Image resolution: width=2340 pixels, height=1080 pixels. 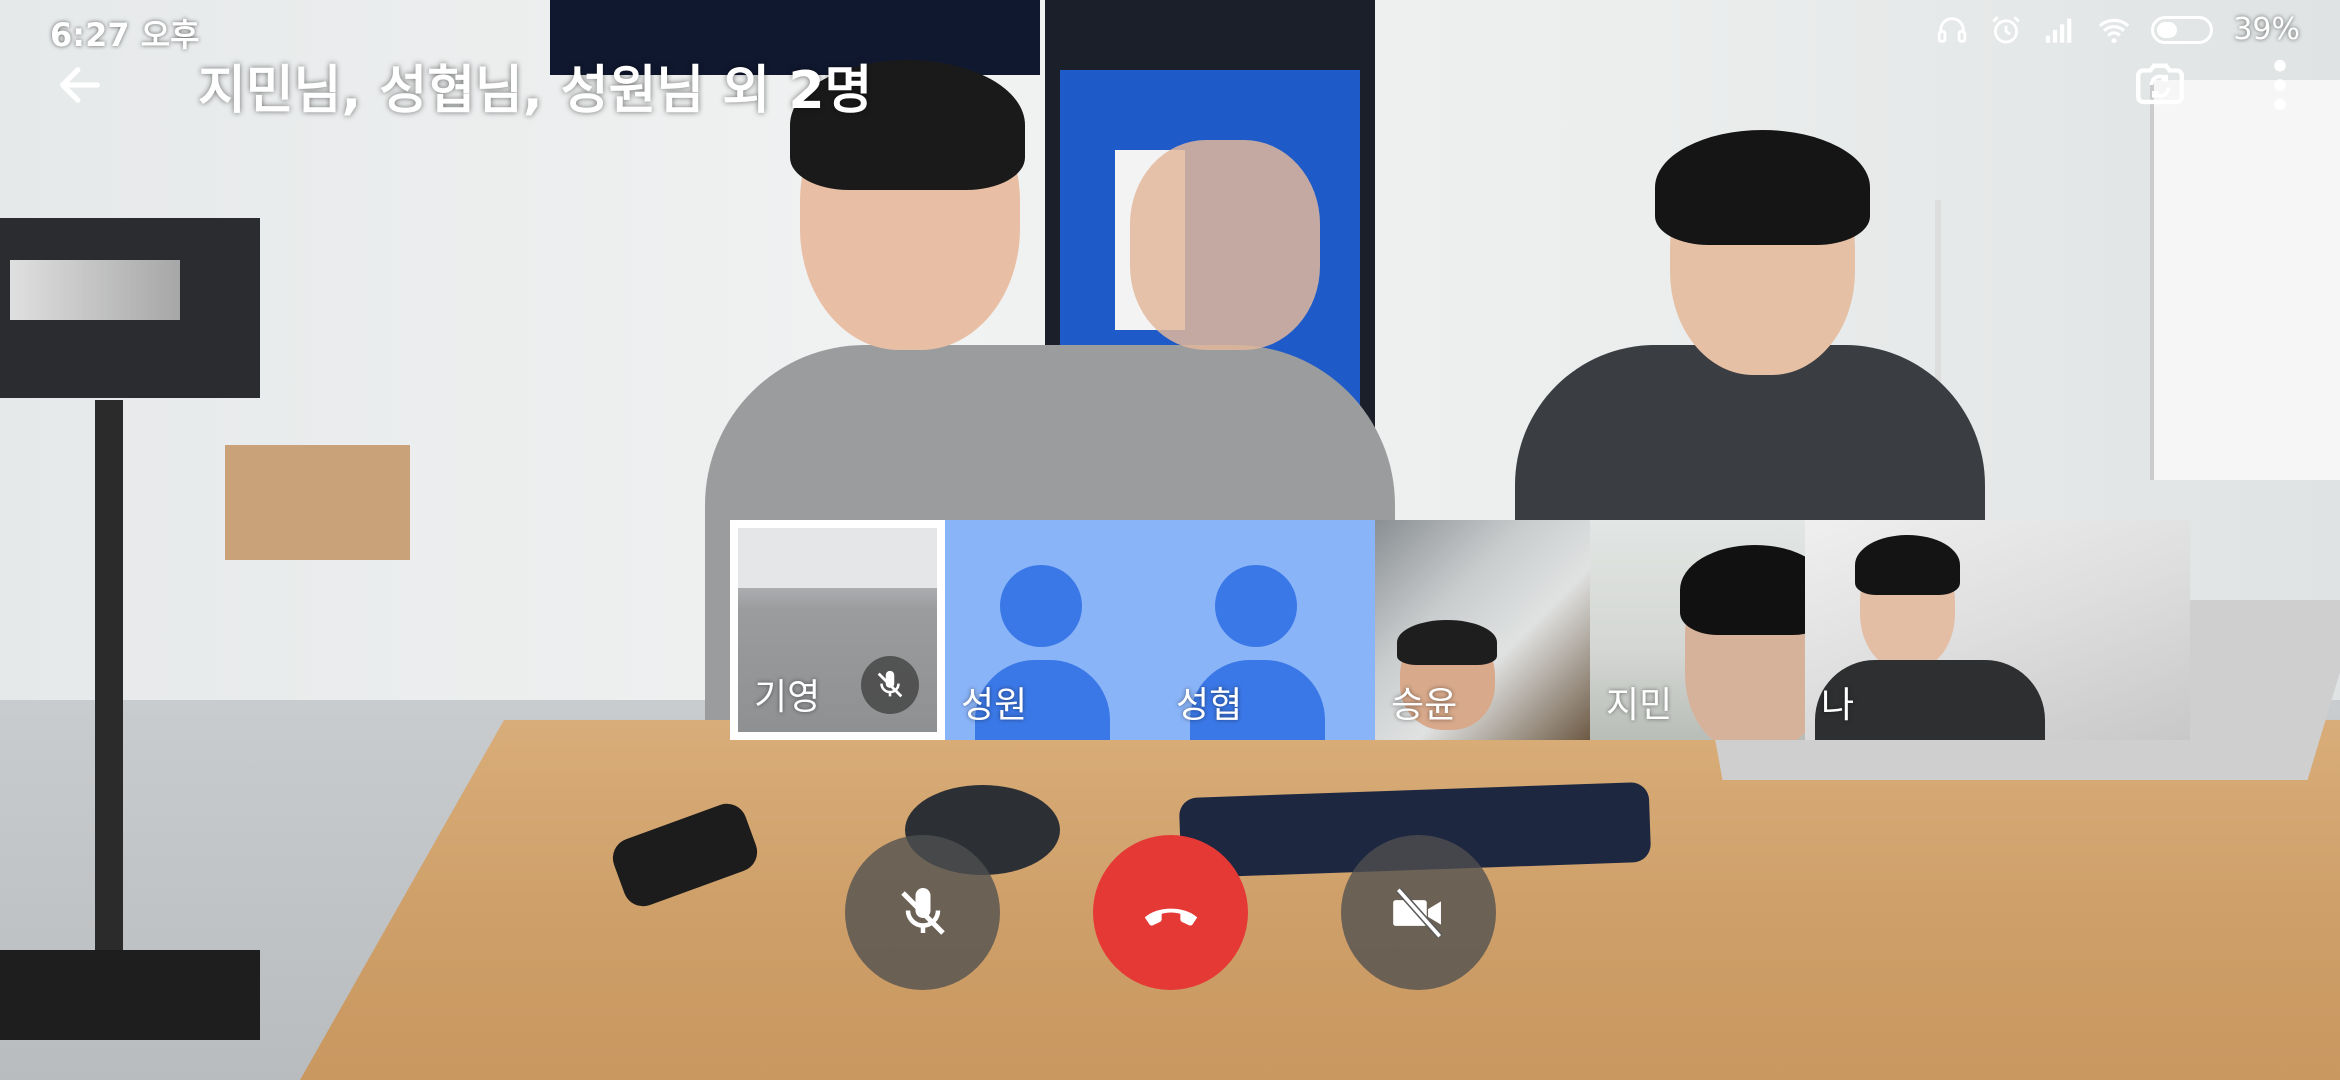 What do you see at coordinates (2059, 30) in the screenshot?
I see `signal-icon` at bounding box center [2059, 30].